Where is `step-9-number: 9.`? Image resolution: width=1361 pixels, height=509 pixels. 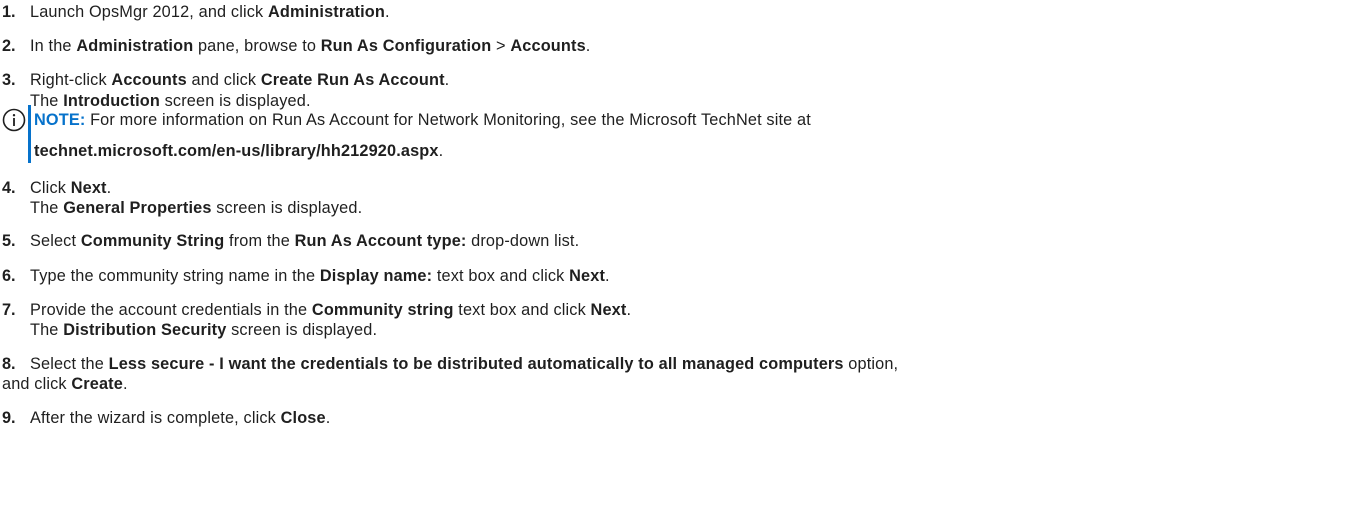
step-9-number: 9. is located at coordinates (9, 418).